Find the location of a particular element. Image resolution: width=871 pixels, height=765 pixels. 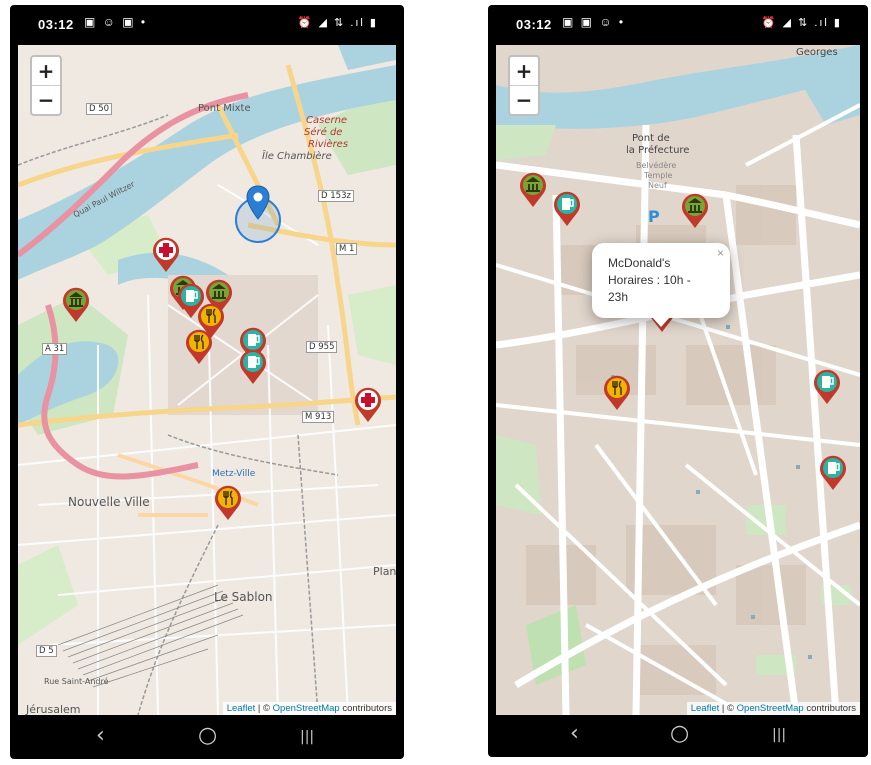

current-location-pin is located at coordinates (258, 204).